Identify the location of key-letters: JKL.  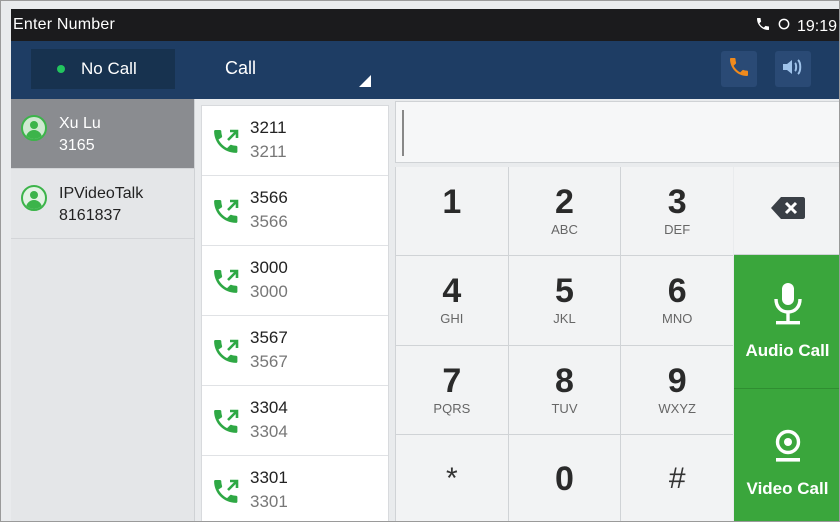
(564, 319).